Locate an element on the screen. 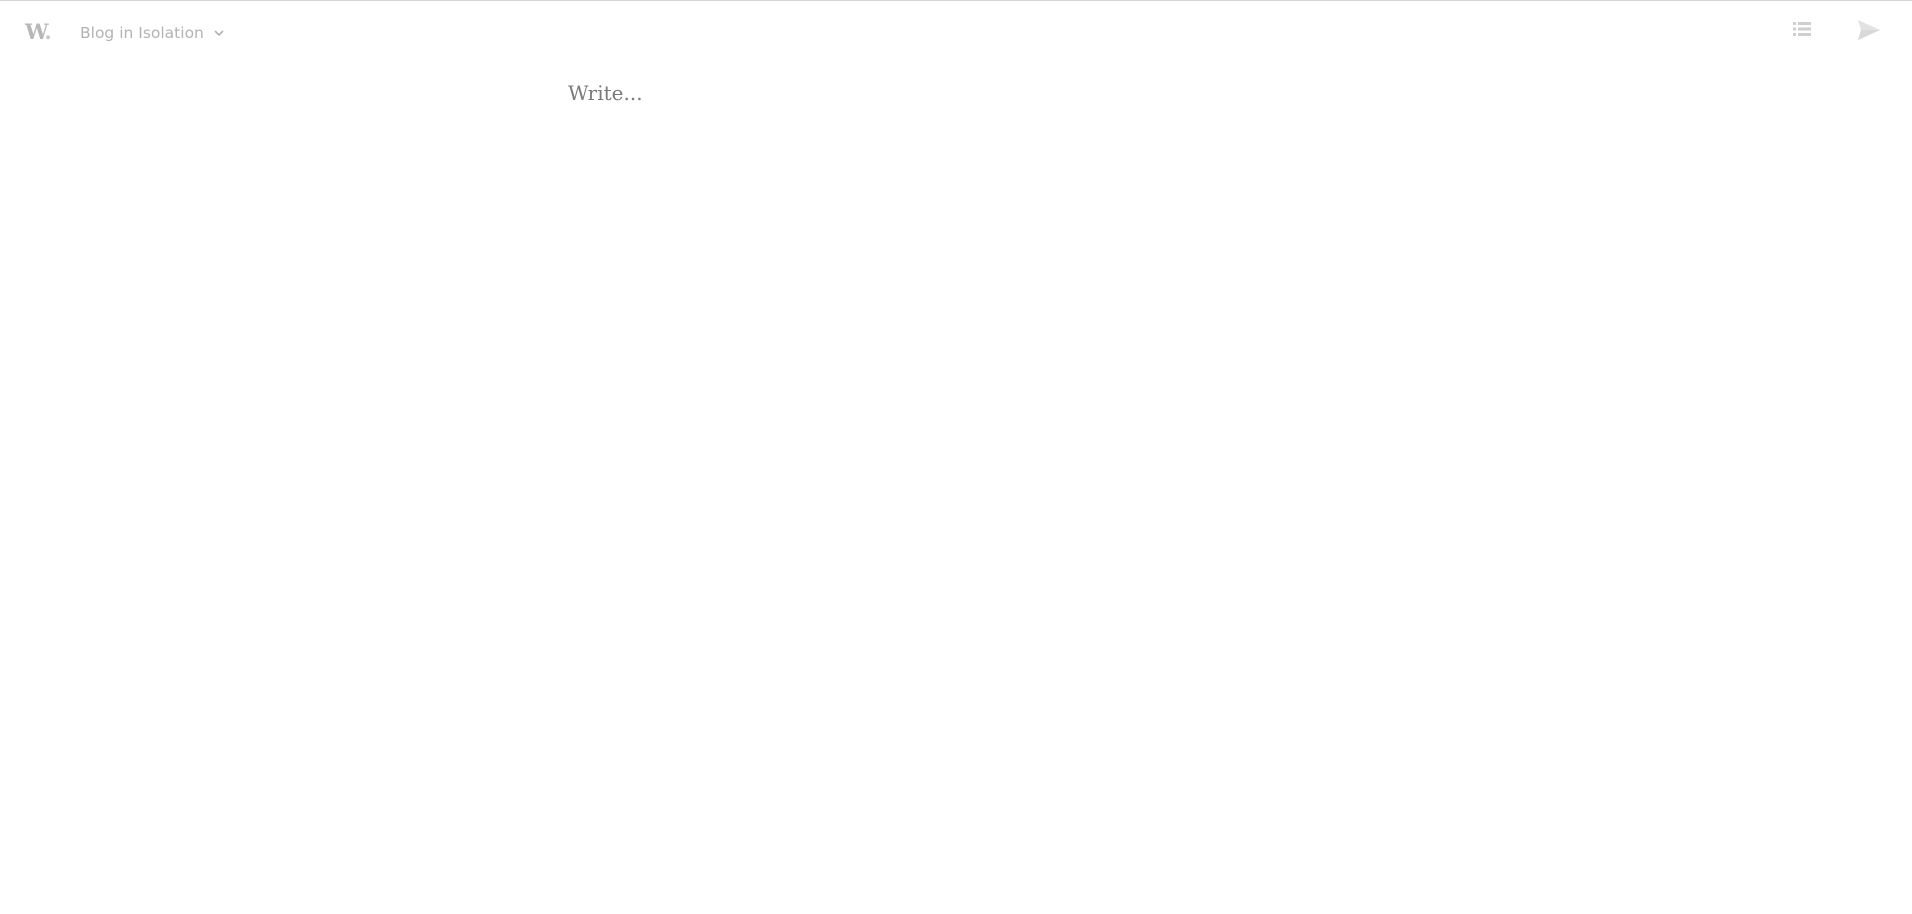 The height and width of the screenshot is (914, 1912). blog-switcher: Blog in Isolation is located at coordinates (152, 33).